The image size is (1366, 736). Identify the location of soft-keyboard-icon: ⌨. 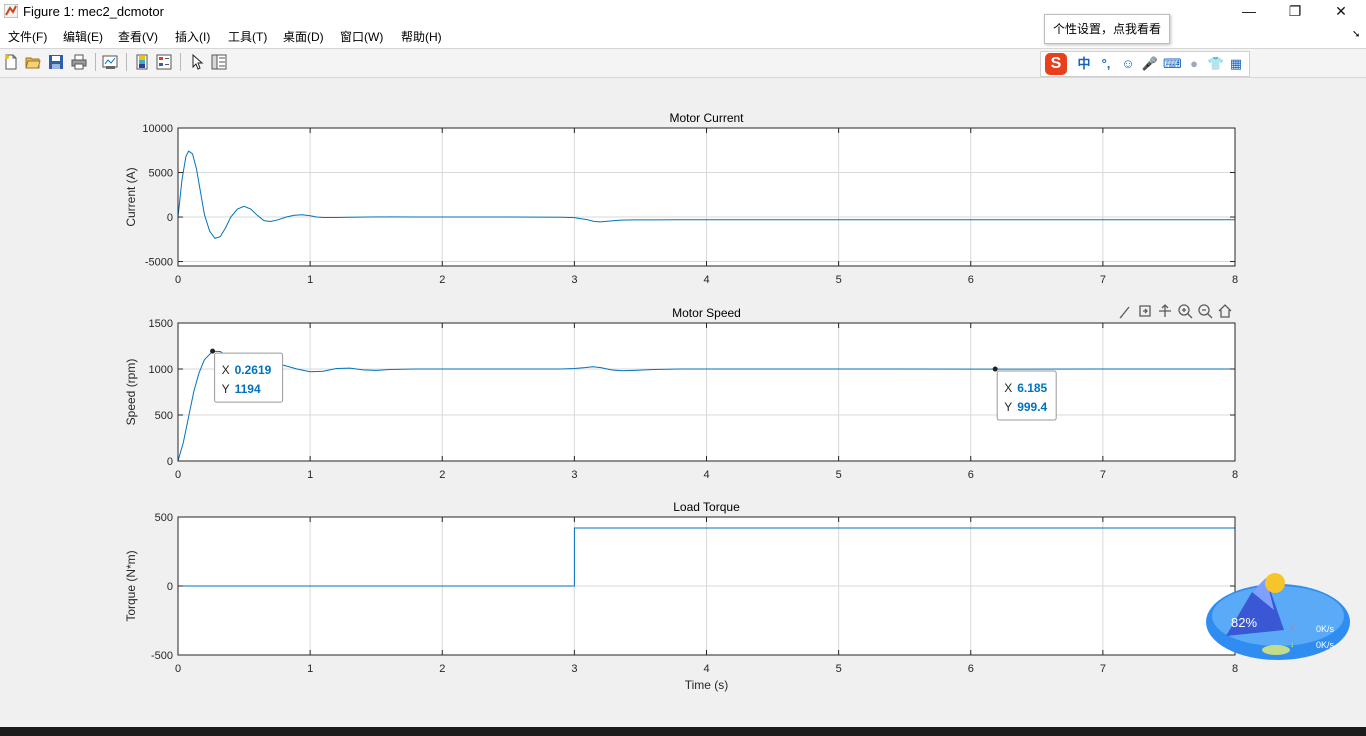
(1172, 64).